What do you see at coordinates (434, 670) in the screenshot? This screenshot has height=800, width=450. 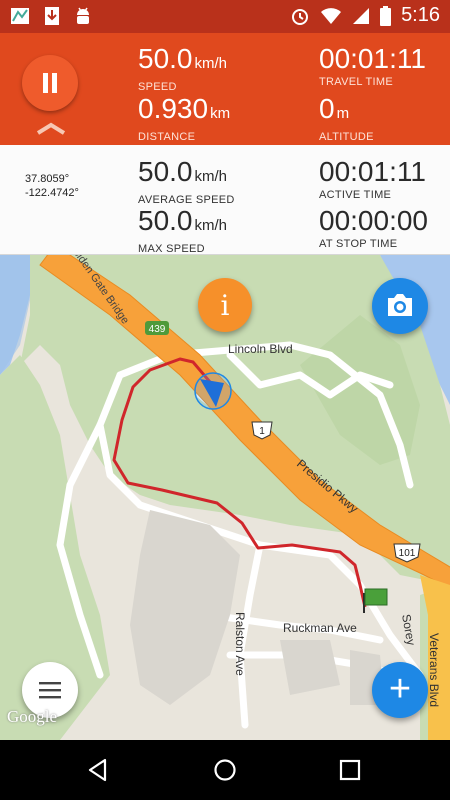 I see `map-label-veterans: Veterans Blvd` at bounding box center [434, 670].